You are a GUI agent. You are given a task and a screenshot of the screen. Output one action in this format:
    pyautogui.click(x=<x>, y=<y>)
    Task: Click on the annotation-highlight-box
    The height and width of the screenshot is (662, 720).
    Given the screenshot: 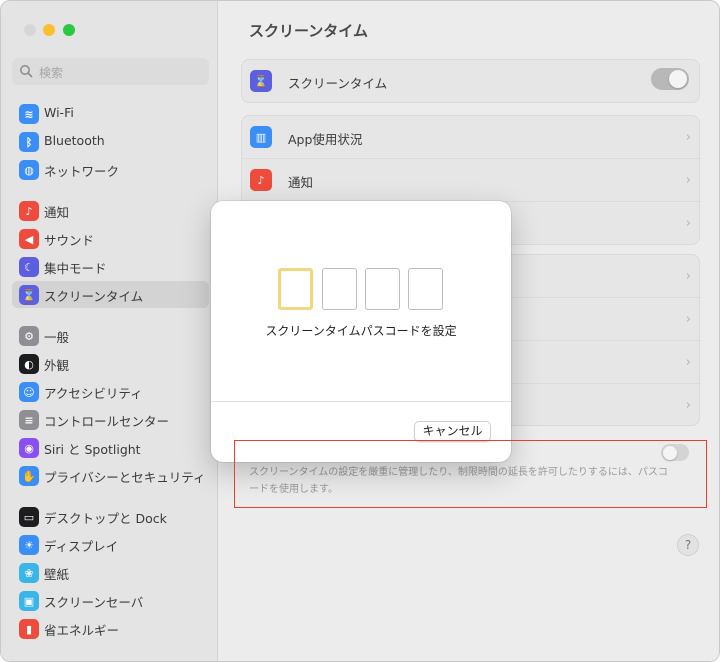 What is the action you would take?
    pyautogui.click(x=470, y=474)
    